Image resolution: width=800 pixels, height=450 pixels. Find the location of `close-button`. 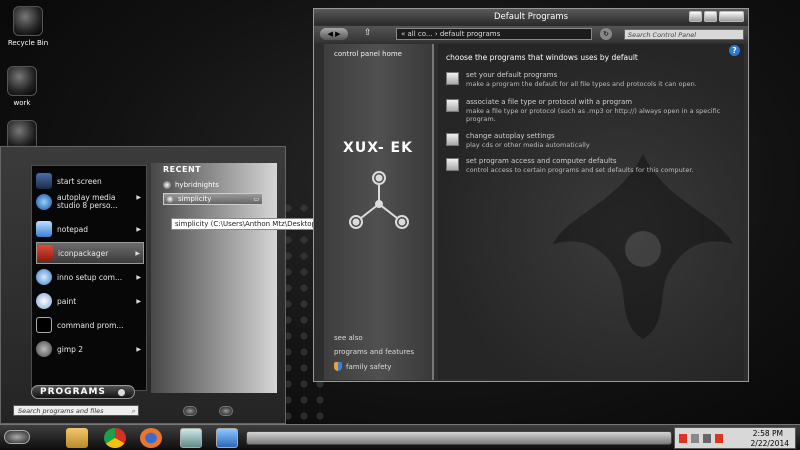

close-button is located at coordinates (731, 16).